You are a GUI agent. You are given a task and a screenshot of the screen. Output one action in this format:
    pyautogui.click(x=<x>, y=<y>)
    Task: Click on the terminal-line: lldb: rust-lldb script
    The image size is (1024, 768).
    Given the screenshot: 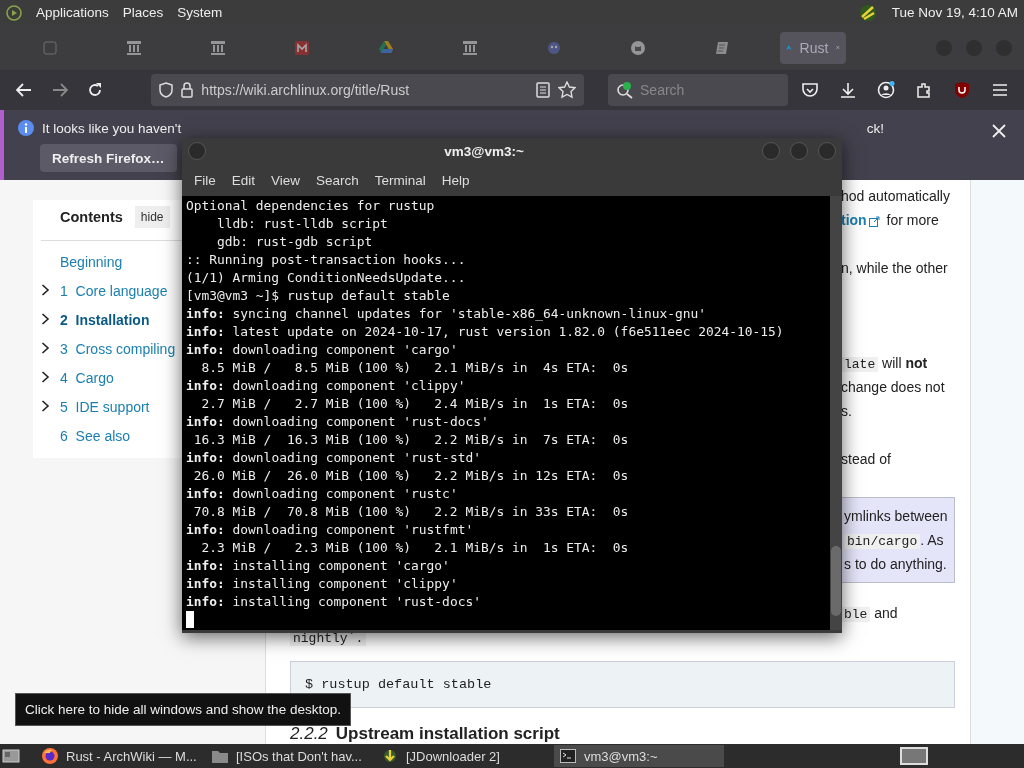 What is the action you would take?
    pyautogui.click(x=302, y=224)
    